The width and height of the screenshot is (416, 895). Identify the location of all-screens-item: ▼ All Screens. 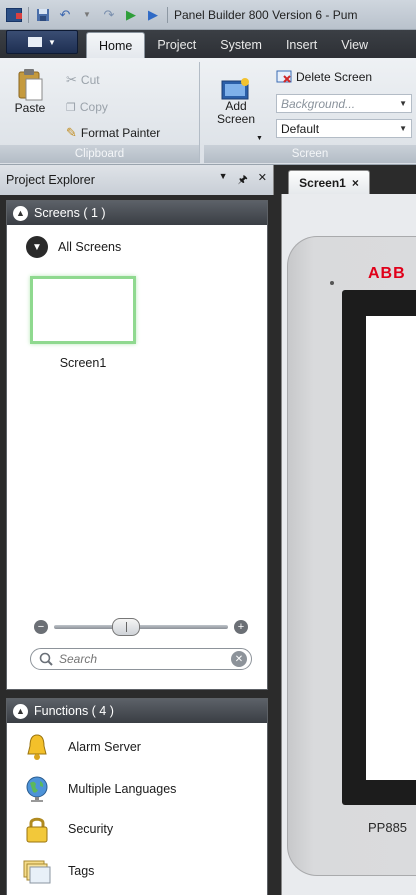
(73, 247).